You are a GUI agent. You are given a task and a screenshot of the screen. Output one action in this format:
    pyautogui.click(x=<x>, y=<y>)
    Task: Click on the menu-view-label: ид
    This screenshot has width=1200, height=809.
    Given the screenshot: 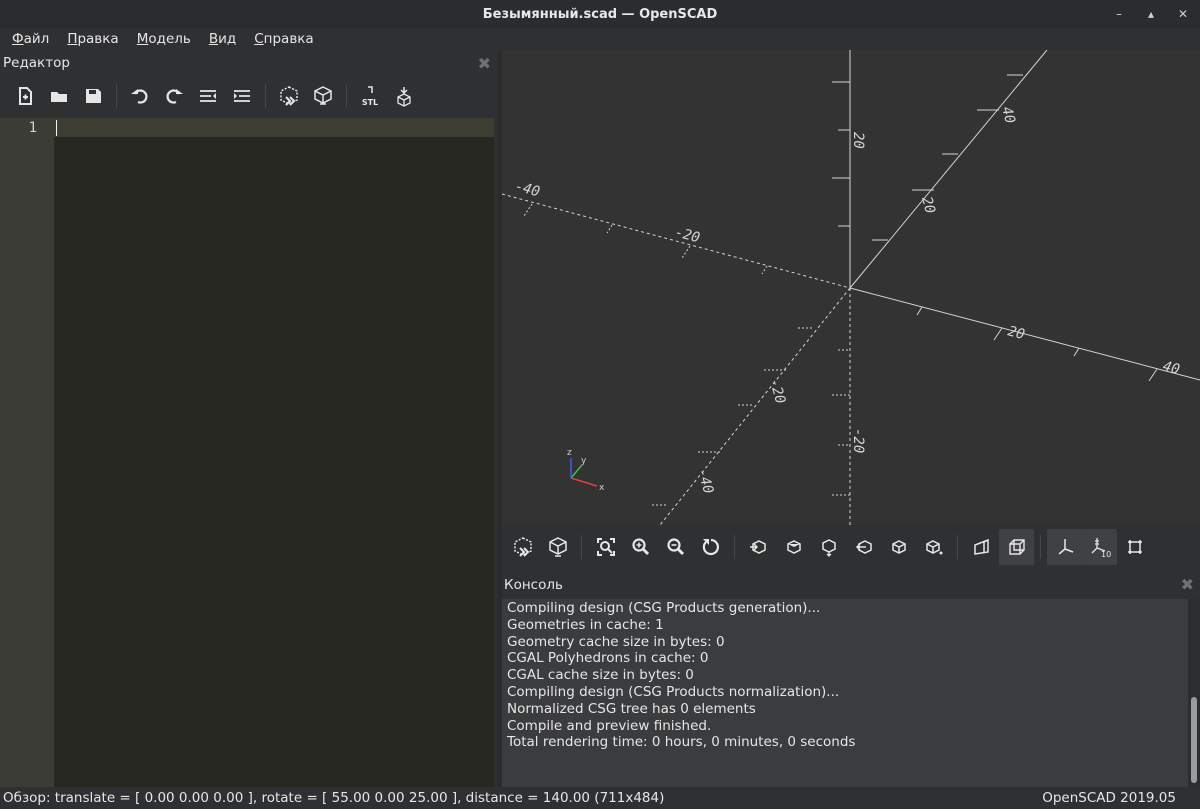 What is the action you would take?
    pyautogui.click(x=227, y=39)
    